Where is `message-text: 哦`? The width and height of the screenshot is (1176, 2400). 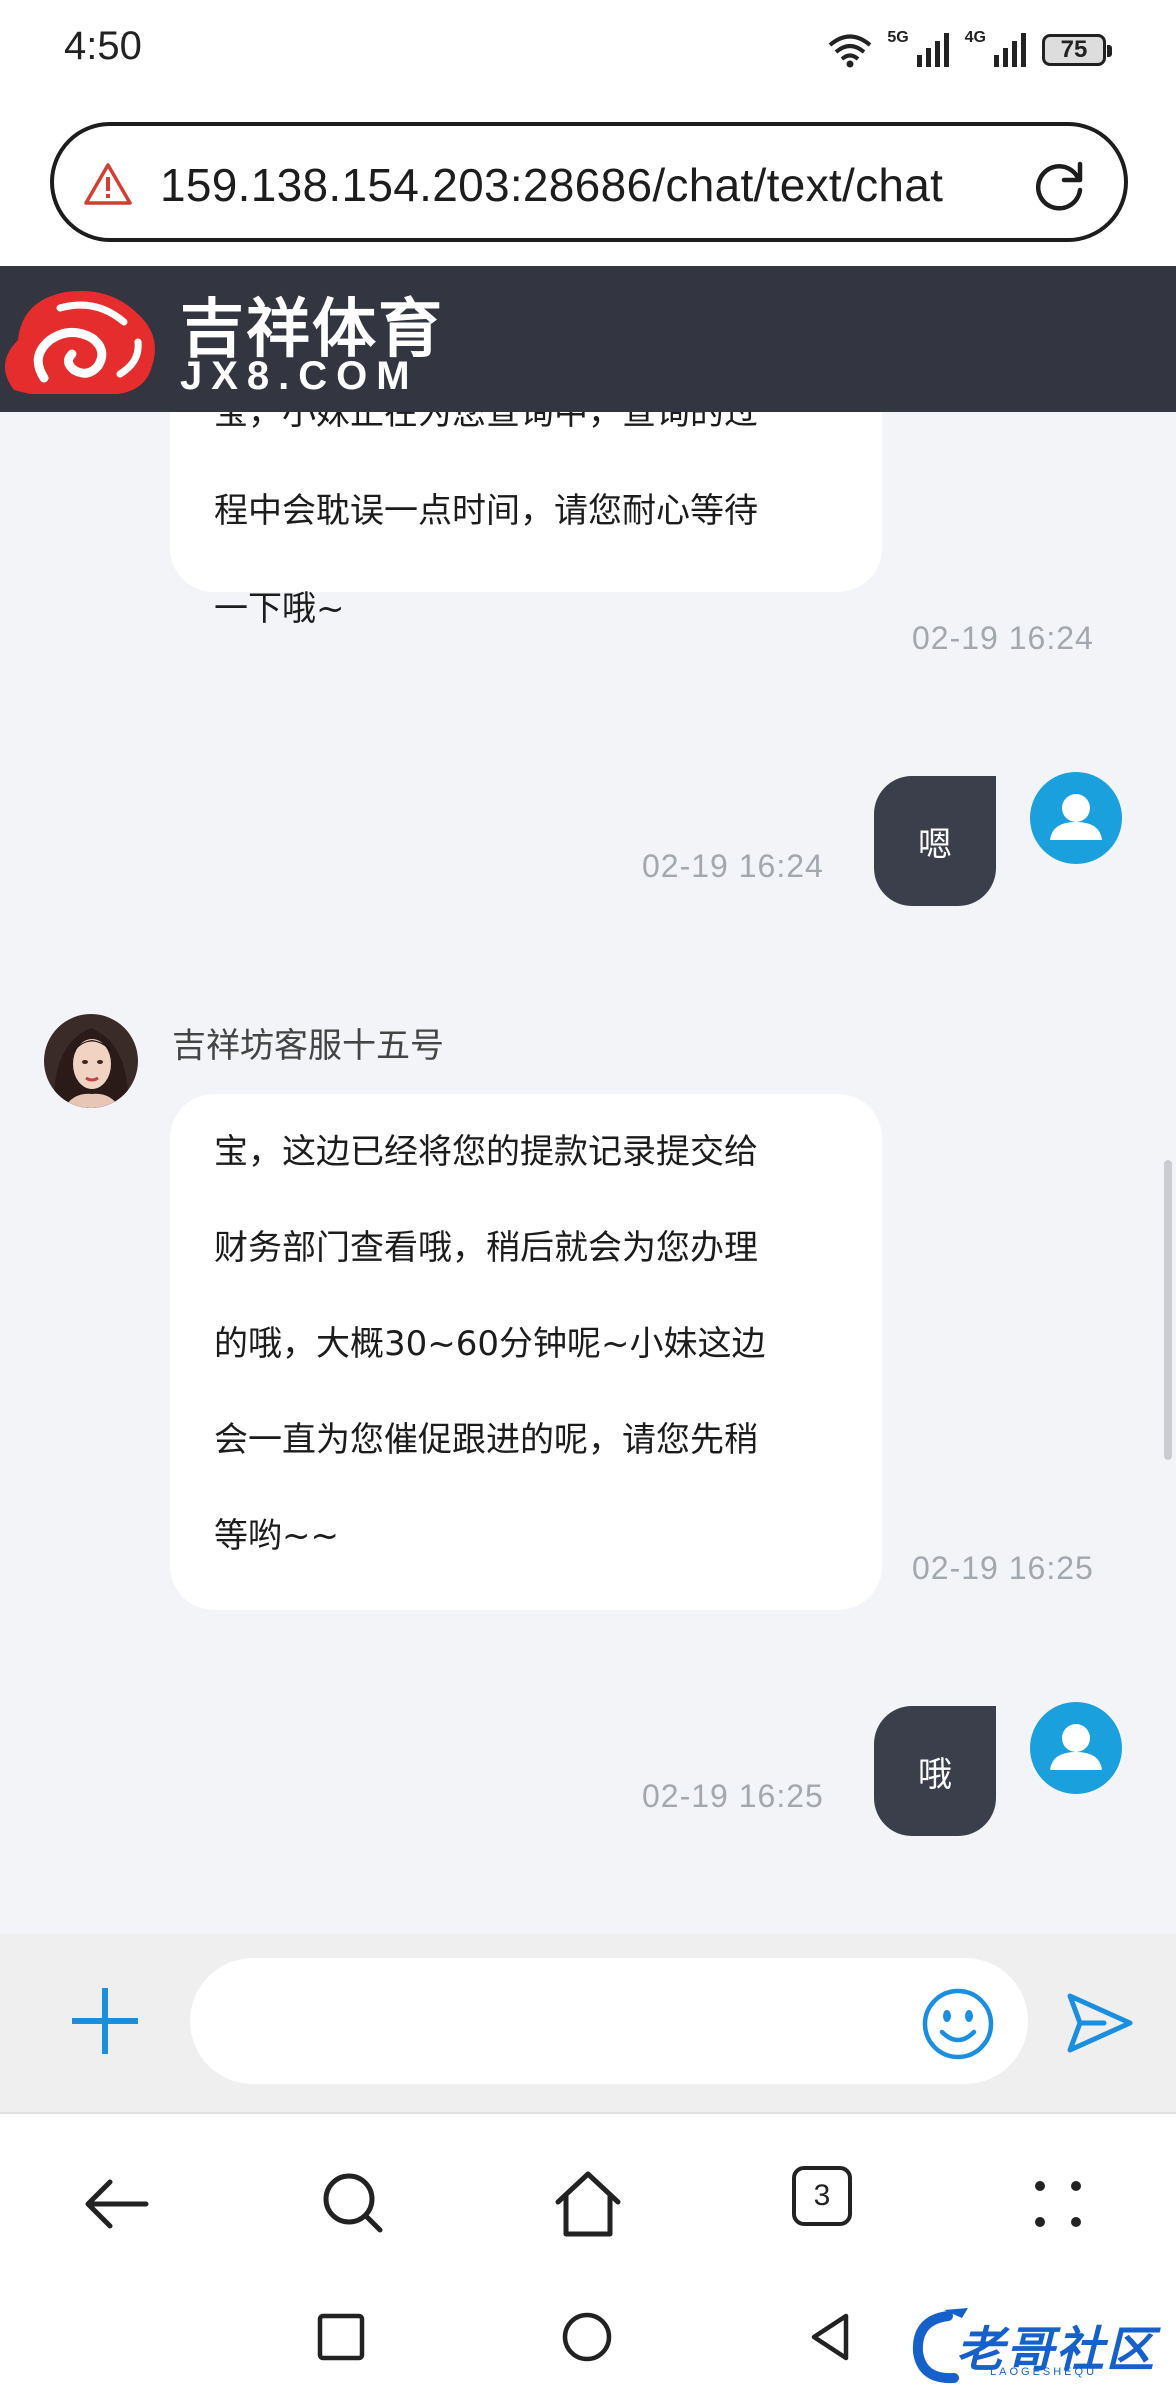
message-text: 哦 is located at coordinates (935, 1774).